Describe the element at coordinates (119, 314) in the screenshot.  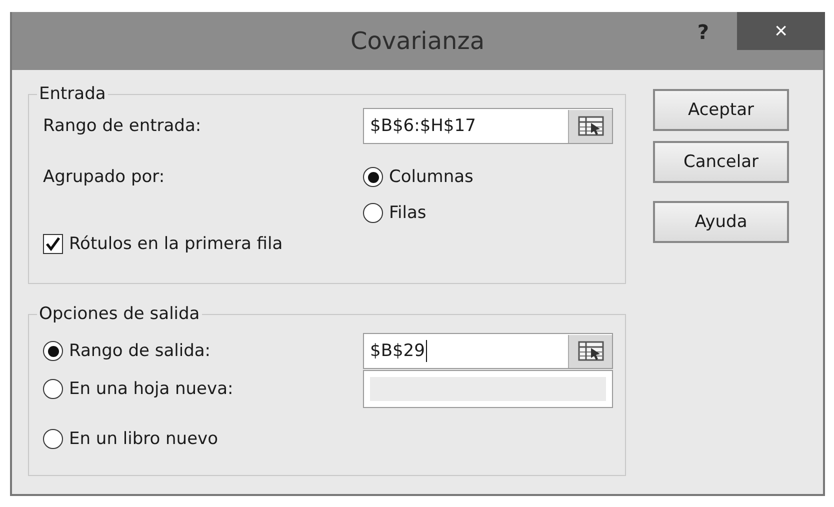
I see `group-title: Opciones de salida` at that location.